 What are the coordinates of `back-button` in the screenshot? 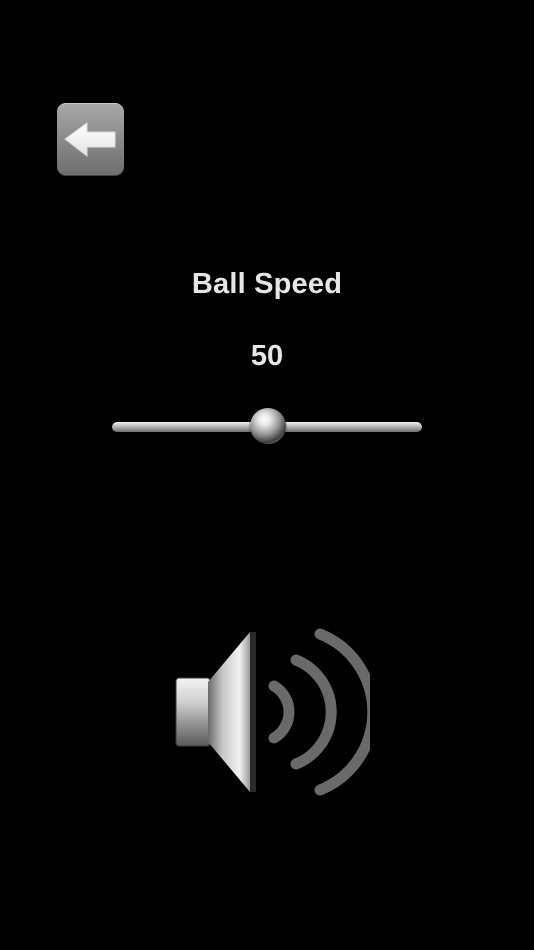 It's located at (90, 139).